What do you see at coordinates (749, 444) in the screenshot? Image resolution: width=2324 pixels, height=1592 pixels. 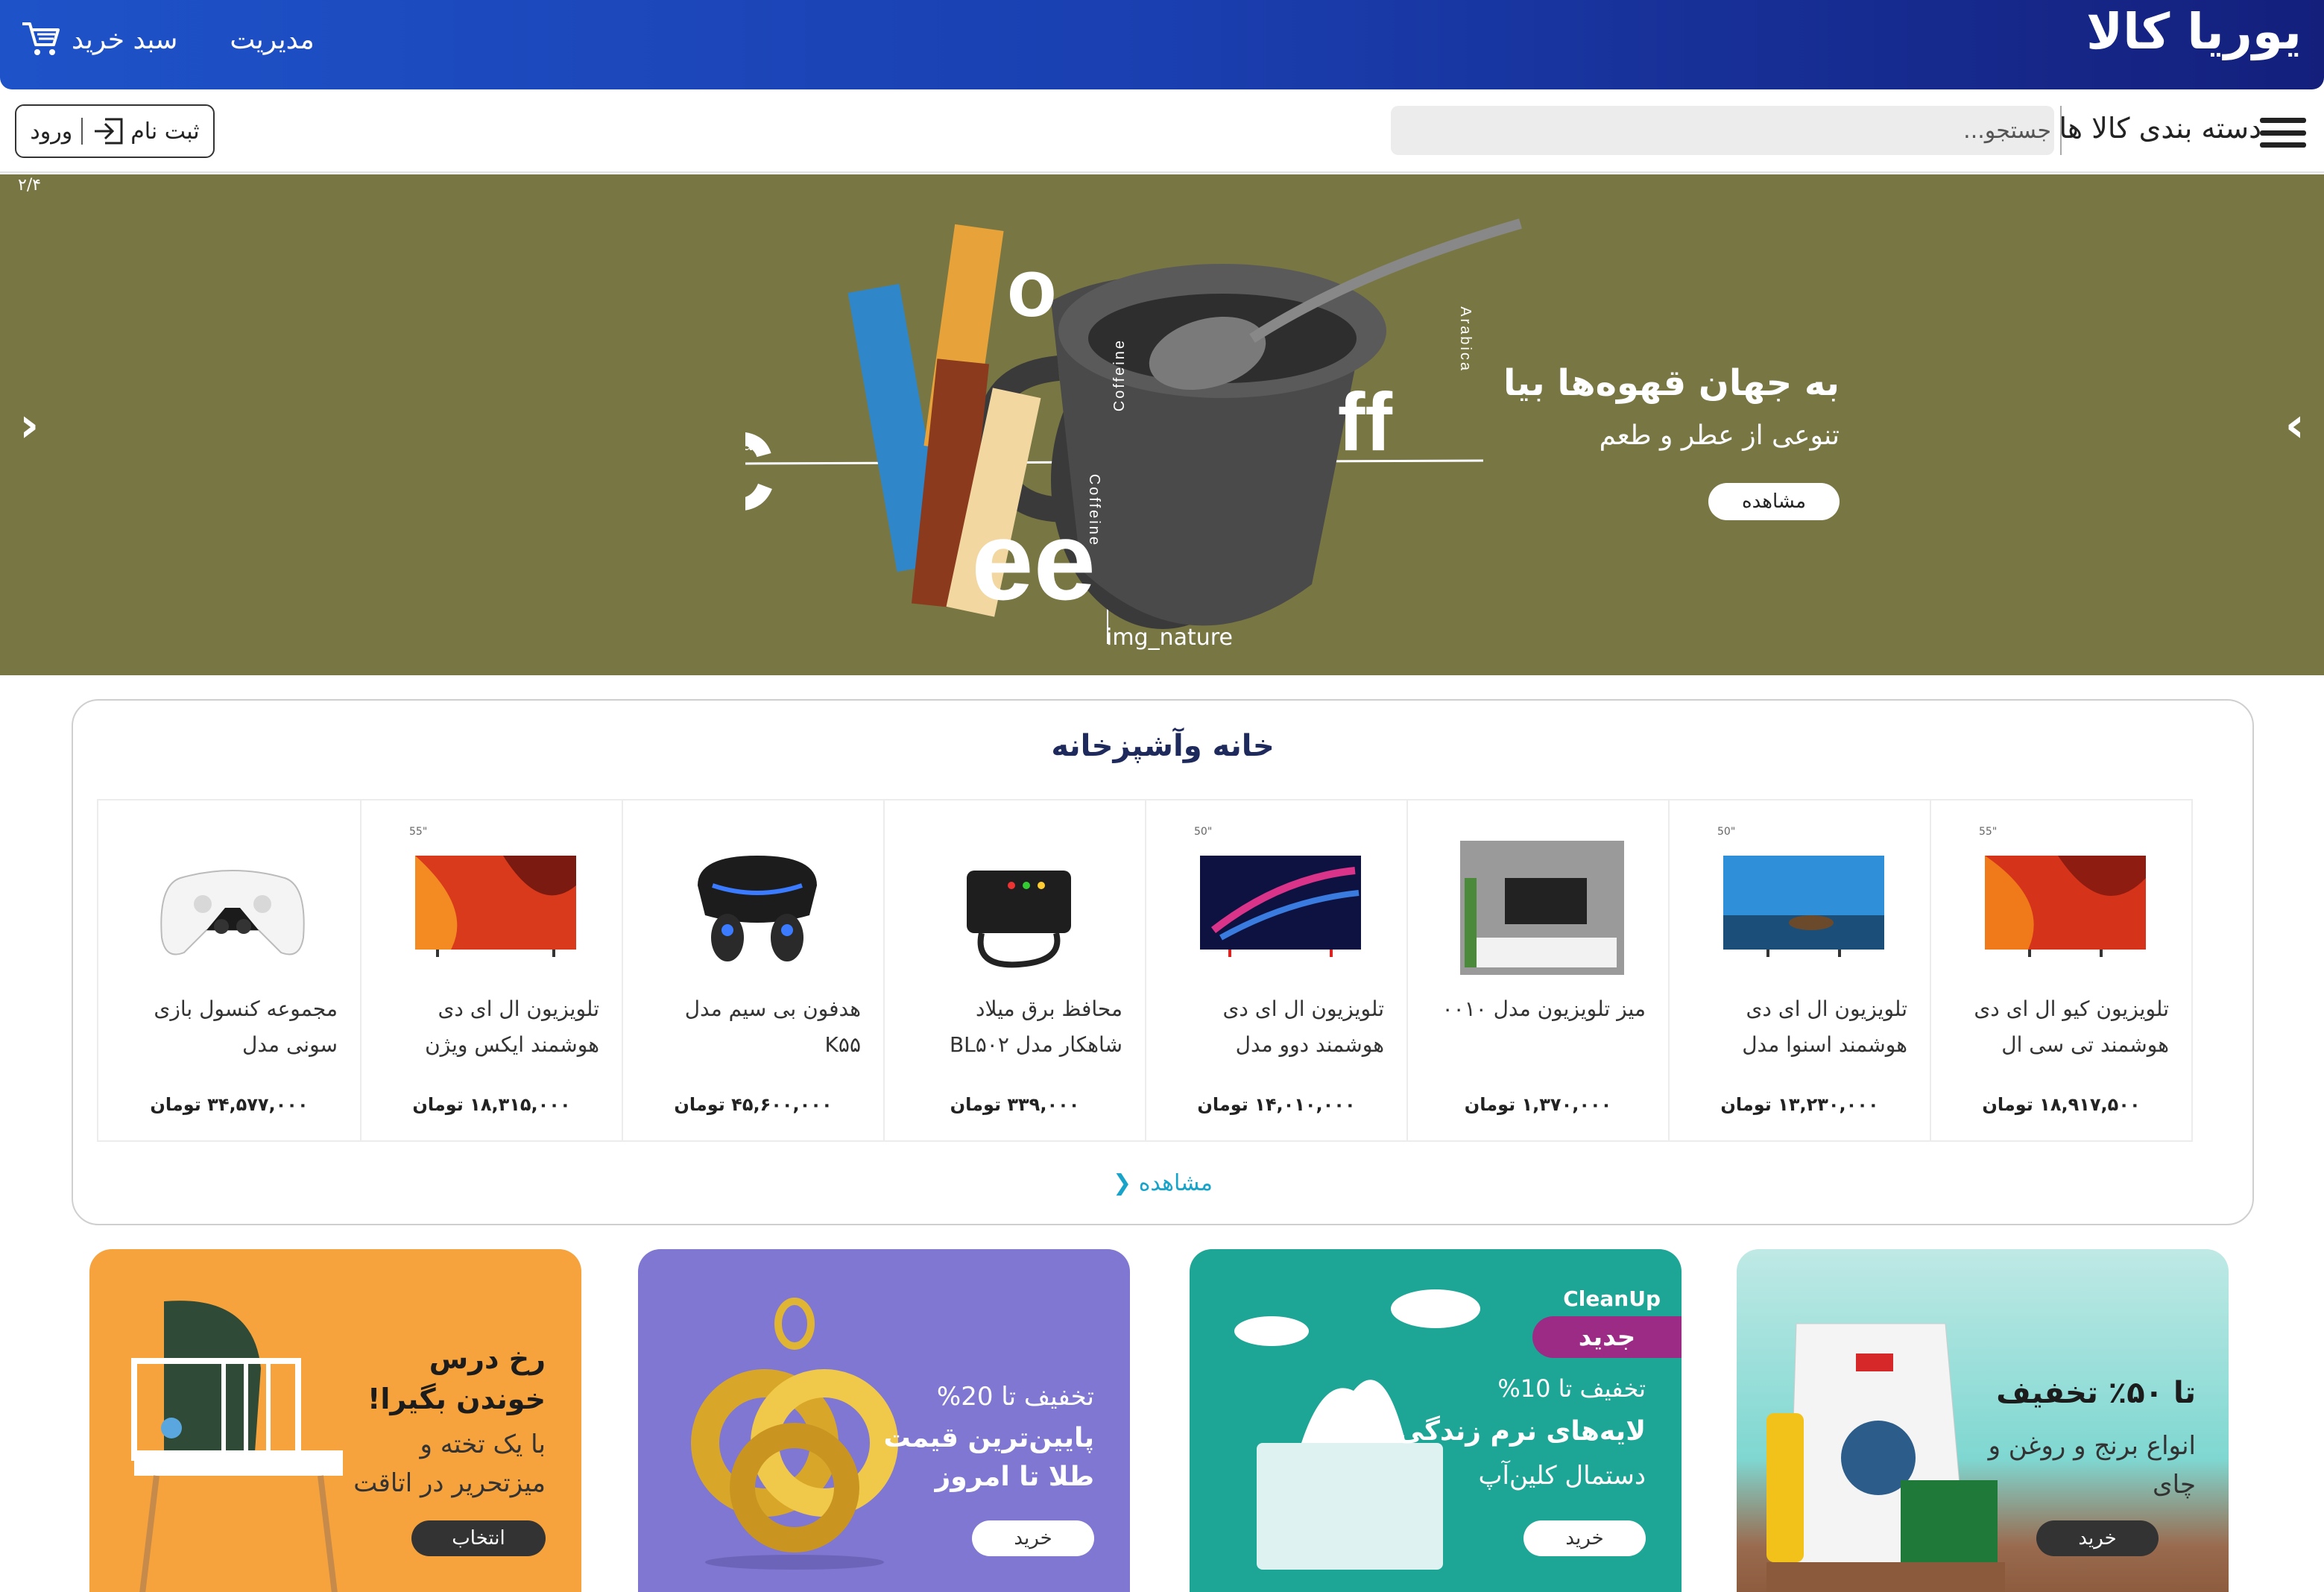 I see `hero-word-robusta: Robusta` at bounding box center [749, 444].